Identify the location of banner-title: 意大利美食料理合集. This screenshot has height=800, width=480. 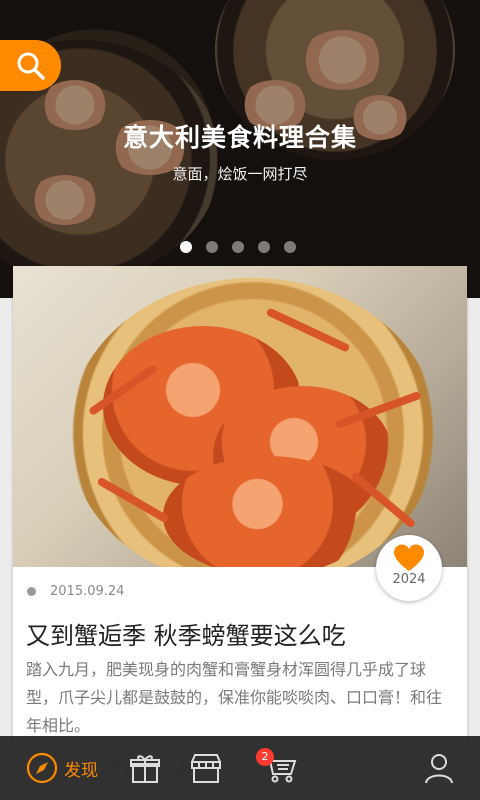
(239, 137).